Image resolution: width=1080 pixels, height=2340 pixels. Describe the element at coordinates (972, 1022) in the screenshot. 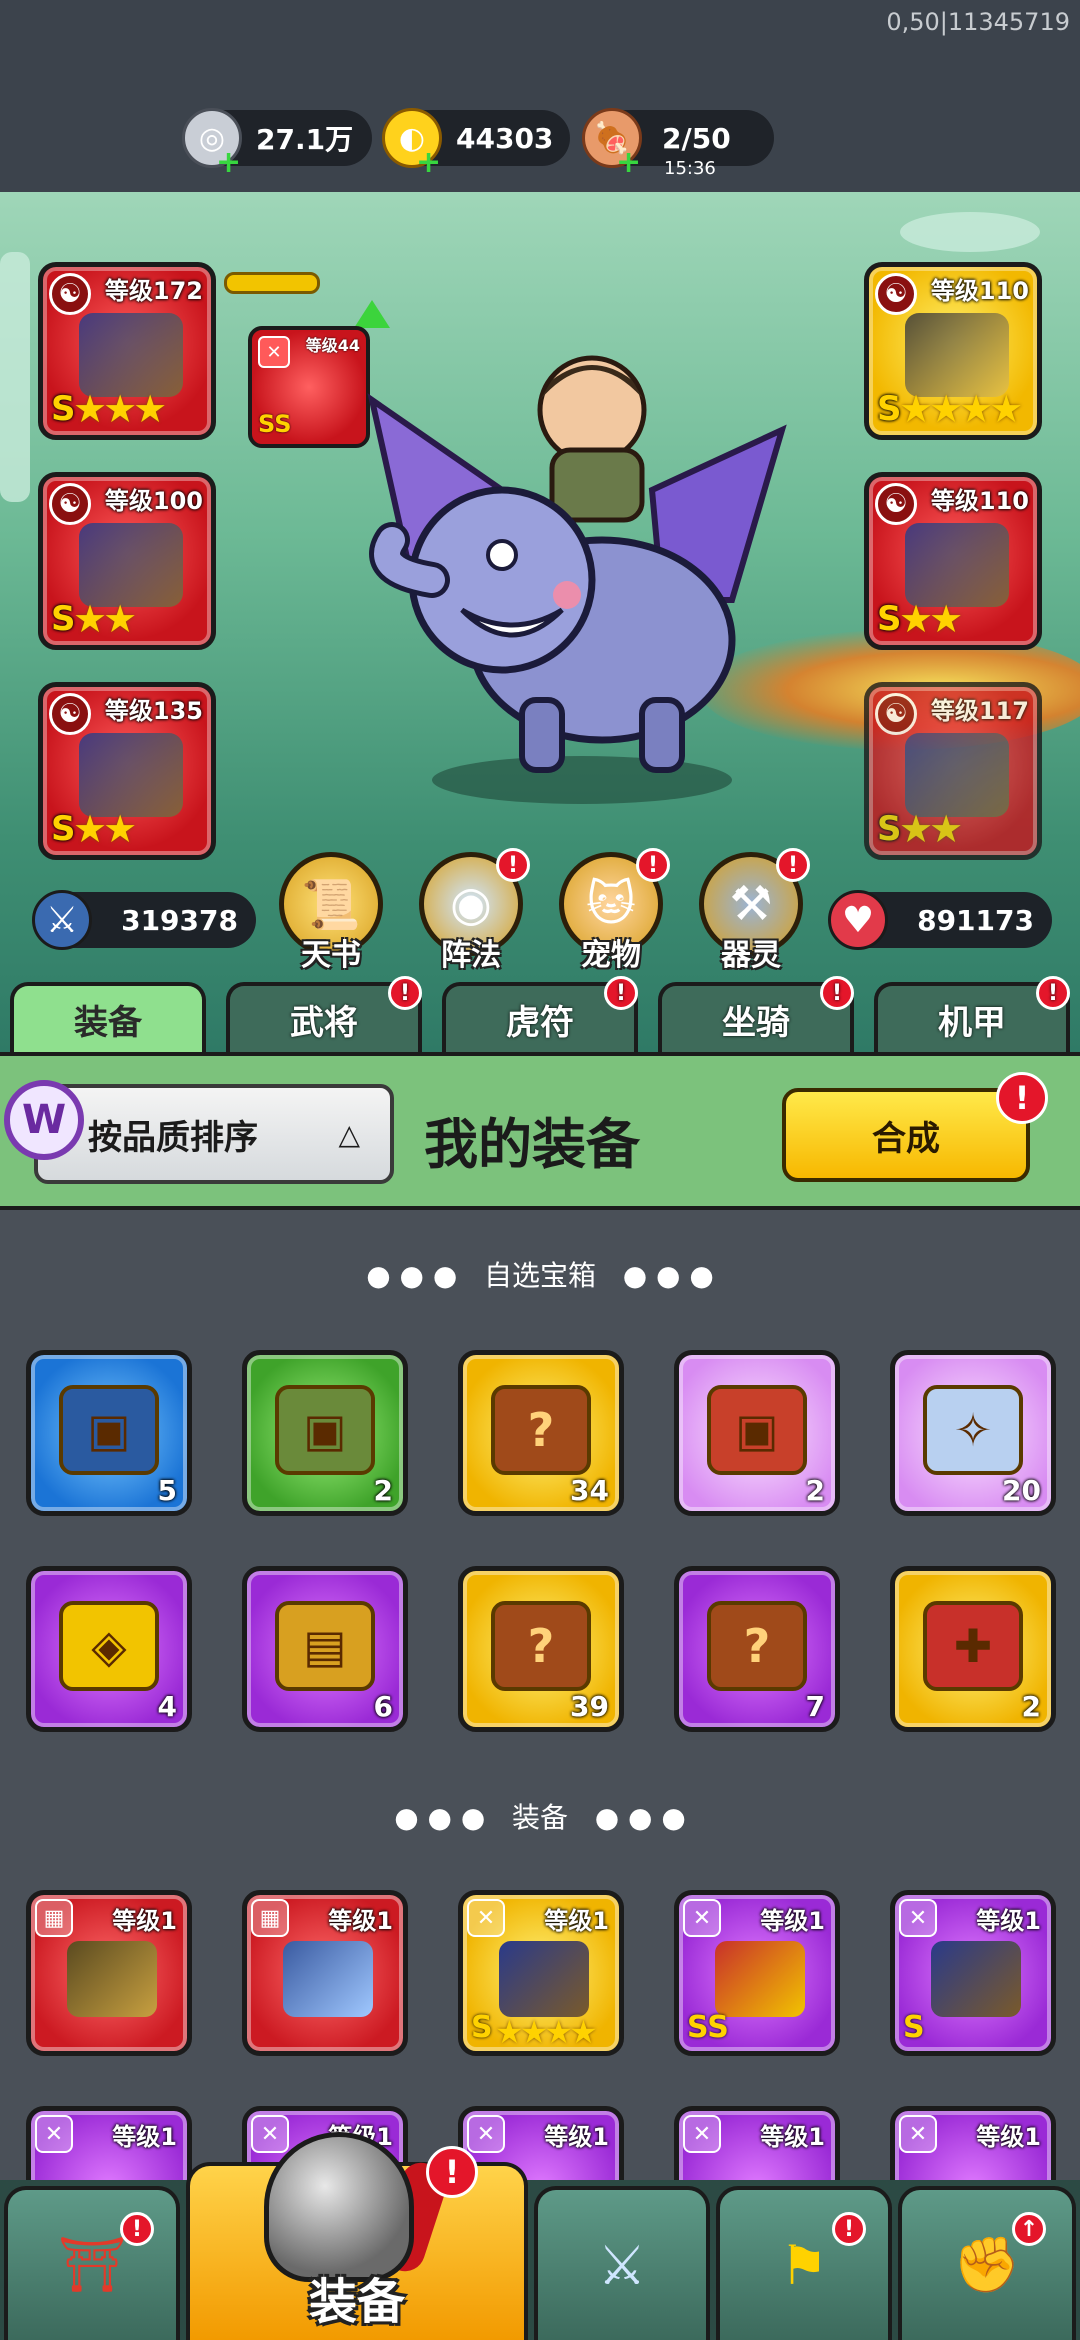

I see `tab-label: 机甲` at that location.